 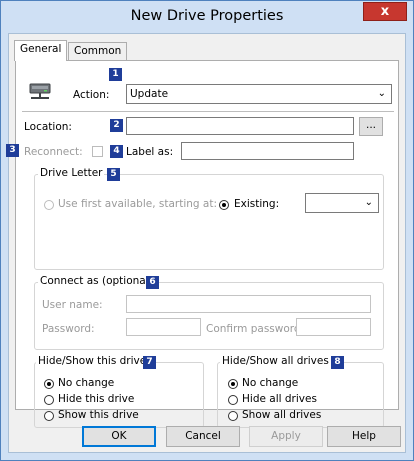 I want to click on all-no-change-label: No change, so click(x=270, y=383).